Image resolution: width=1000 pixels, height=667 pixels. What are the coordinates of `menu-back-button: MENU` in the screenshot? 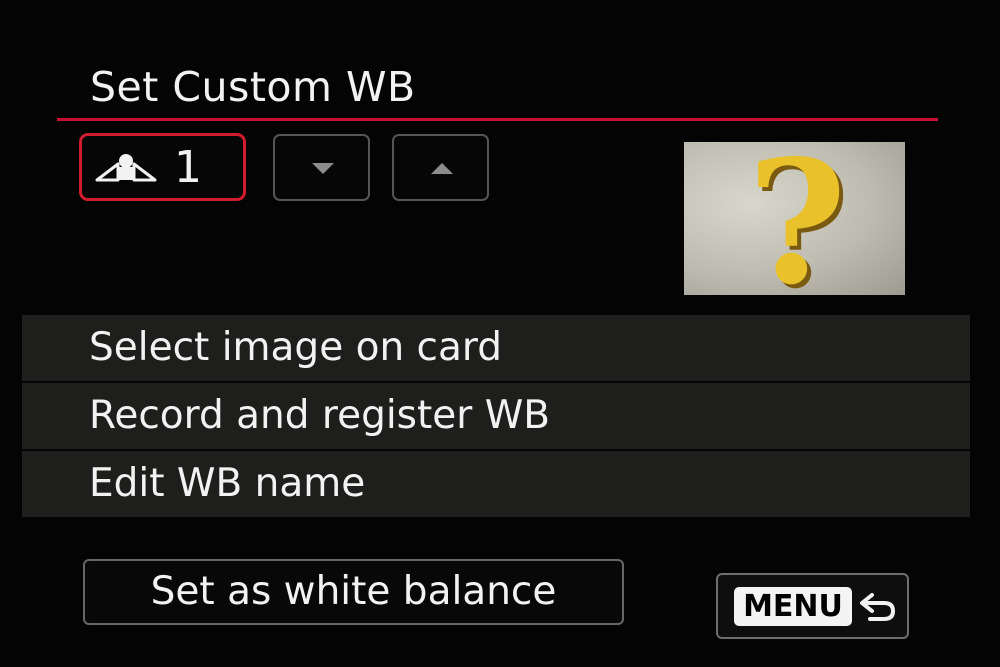 It's located at (812, 606).